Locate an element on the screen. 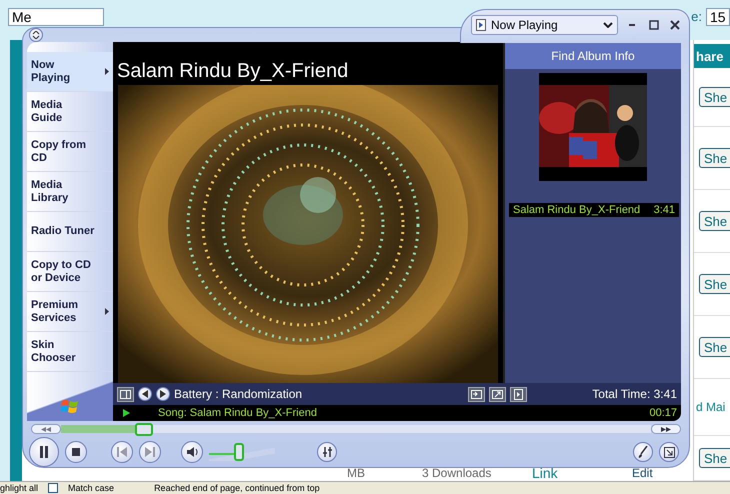 Image resolution: width=730 pixels, height=494 pixels. search-field: Me is located at coordinates (56, 17).